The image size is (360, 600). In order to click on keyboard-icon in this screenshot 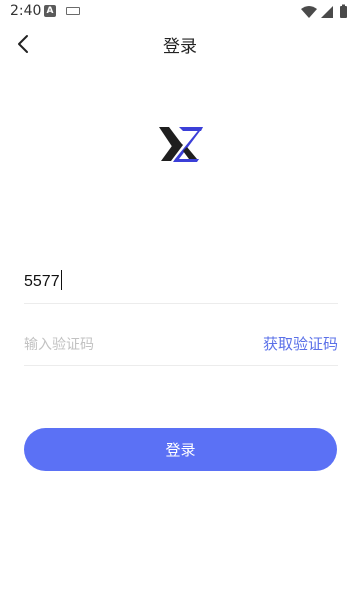, I will do `click(73, 11)`.